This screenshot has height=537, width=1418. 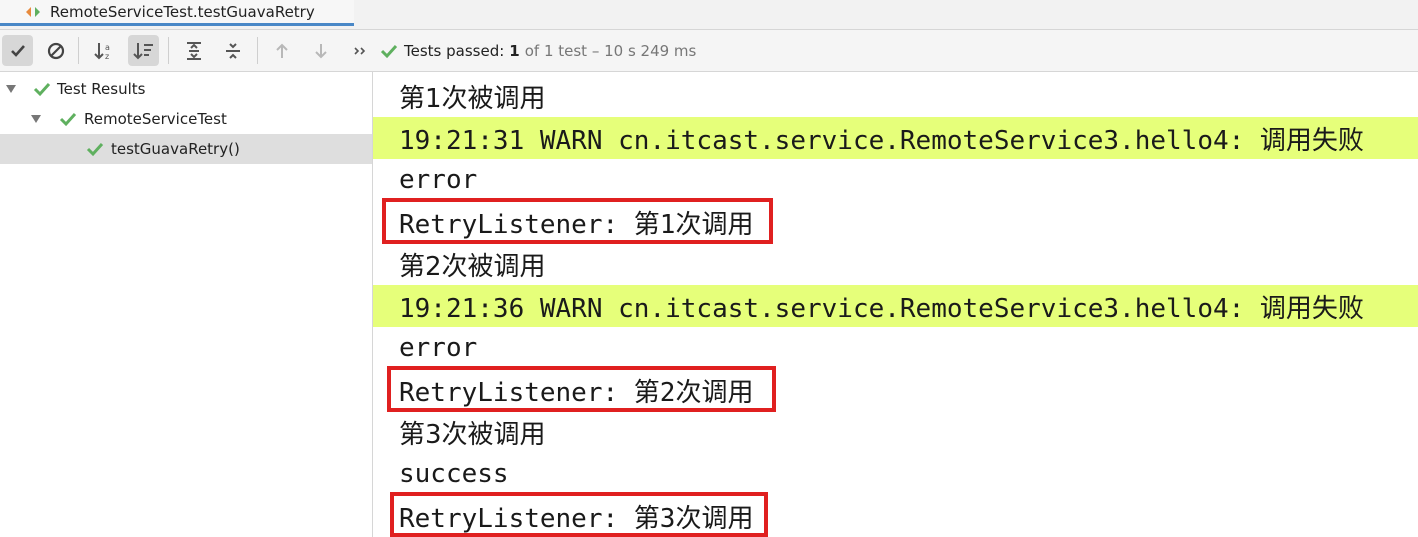 I want to click on tree-item-remote-service-test: RemoteServiceTest, so click(x=186, y=119).